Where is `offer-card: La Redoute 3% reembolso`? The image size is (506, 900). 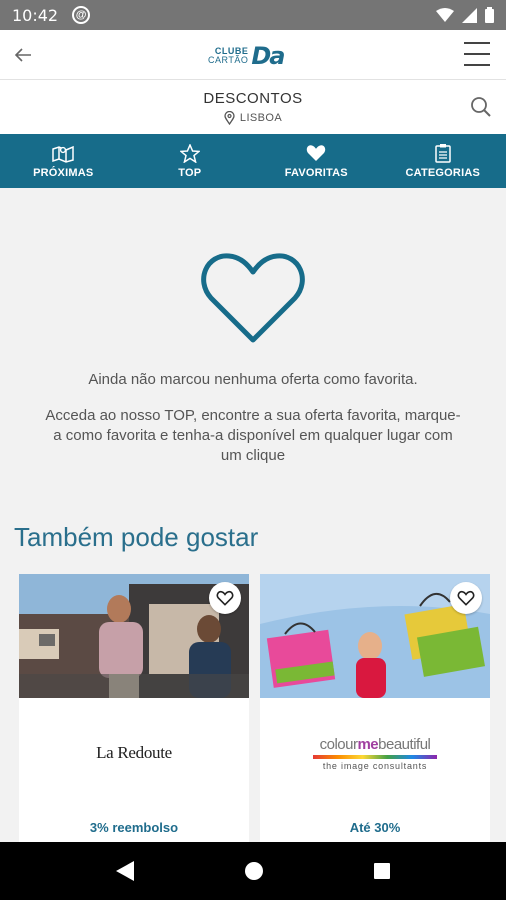
offer-card: La Redoute 3% reembolso is located at coordinates (134, 709).